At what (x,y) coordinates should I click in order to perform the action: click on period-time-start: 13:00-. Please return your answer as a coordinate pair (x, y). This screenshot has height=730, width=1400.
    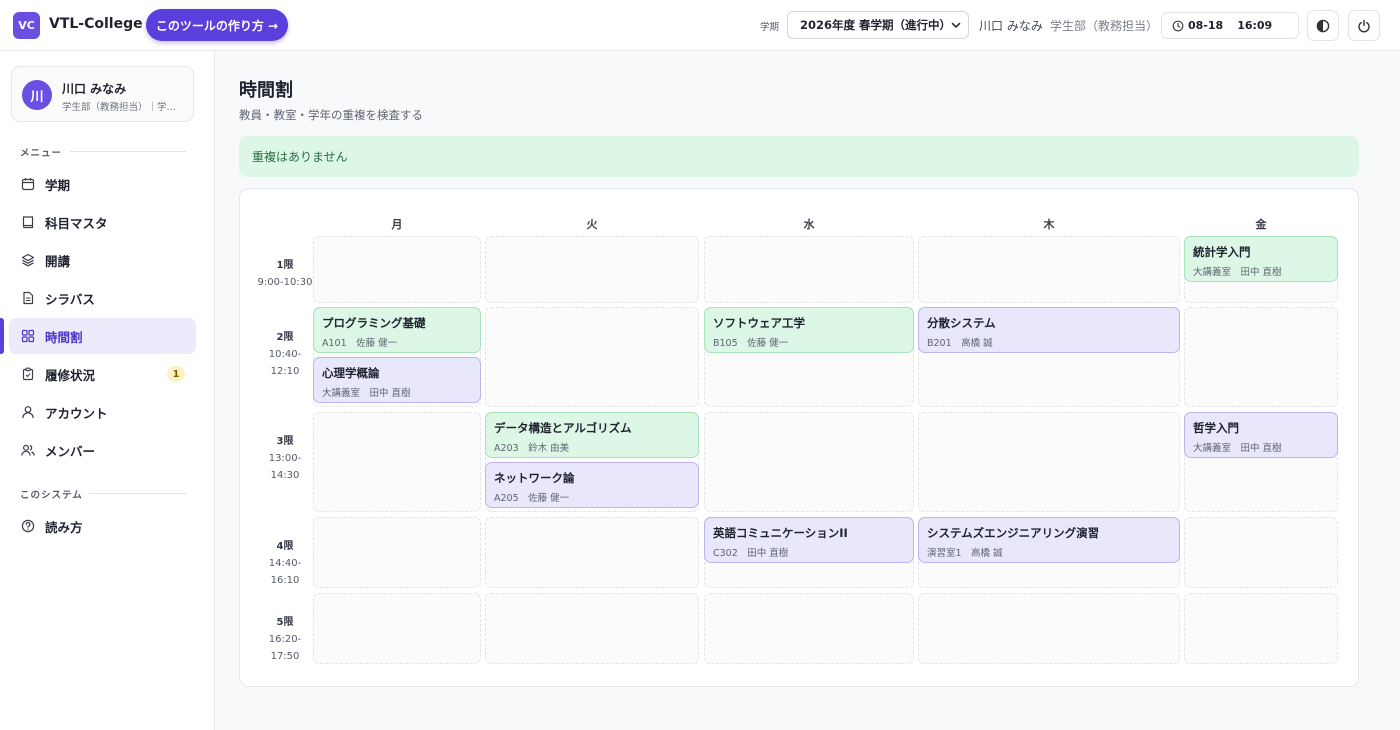
    Looking at the image, I should click on (285, 458).